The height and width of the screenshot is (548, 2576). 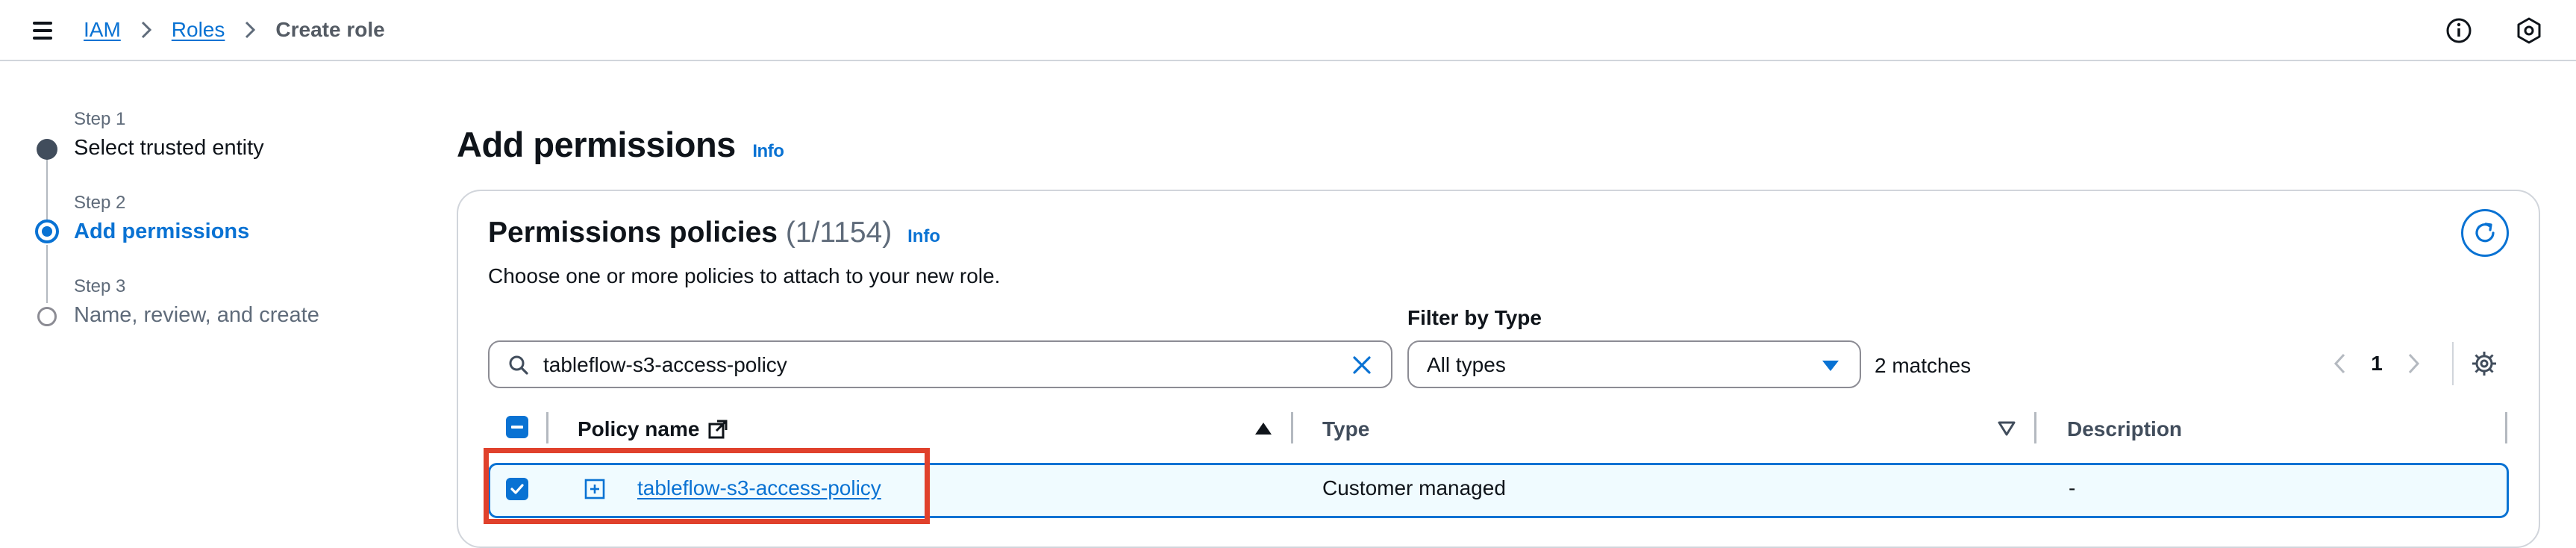 I want to click on hamburger-menu-icon, so click(x=43, y=31).